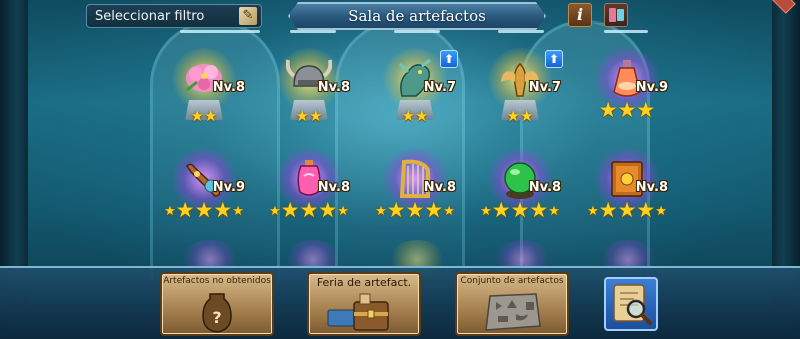 The height and width of the screenshot is (339, 800). I want to click on artifact-set-label: Conjunto de artefactos, so click(512, 281).